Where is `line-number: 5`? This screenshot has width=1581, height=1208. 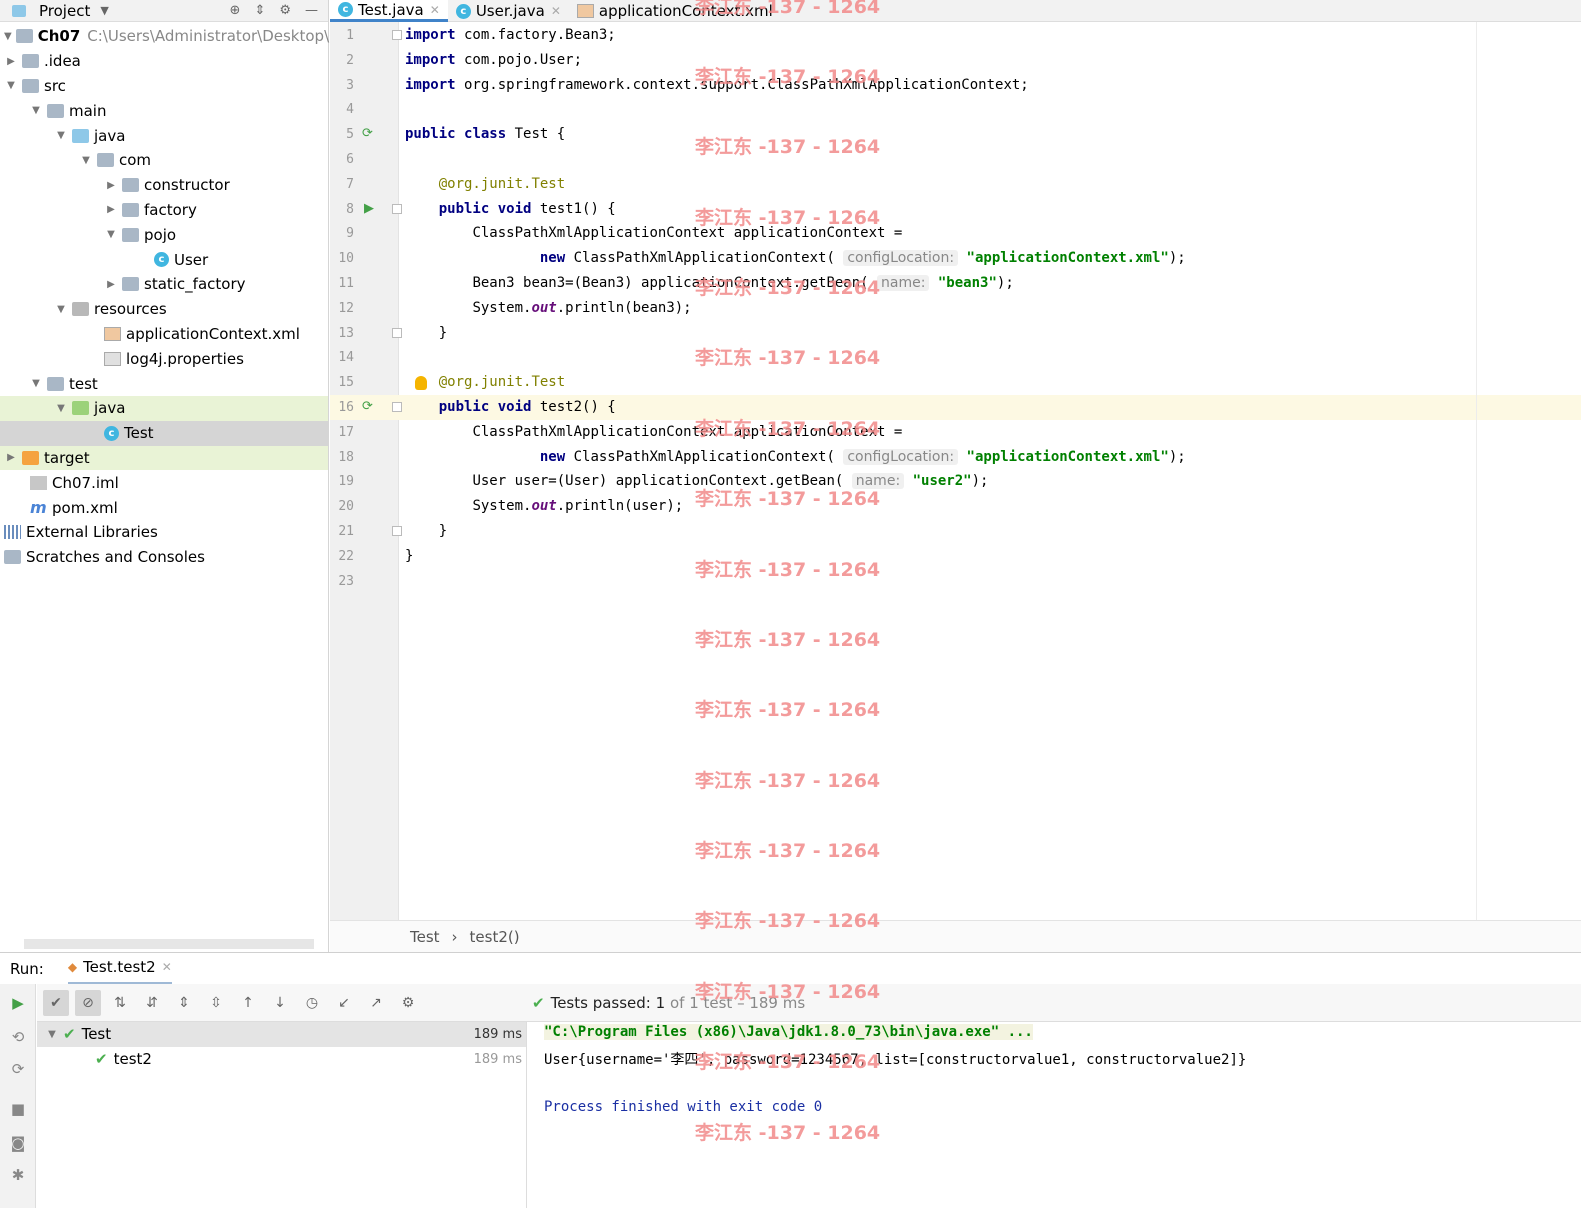
line-number: 5 is located at coordinates (342, 134).